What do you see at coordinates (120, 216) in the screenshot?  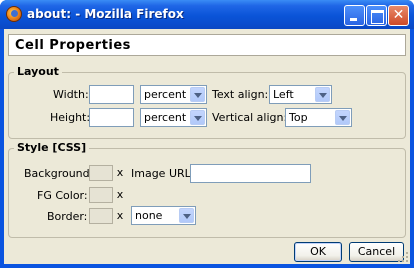 I see `border-clear-button: x` at bounding box center [120, 216].